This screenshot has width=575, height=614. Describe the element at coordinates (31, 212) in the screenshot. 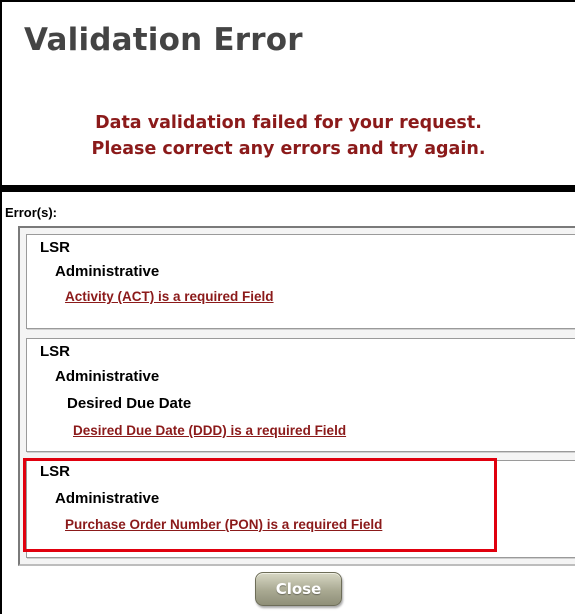

I see `errors-label: Error(s):` at that location.